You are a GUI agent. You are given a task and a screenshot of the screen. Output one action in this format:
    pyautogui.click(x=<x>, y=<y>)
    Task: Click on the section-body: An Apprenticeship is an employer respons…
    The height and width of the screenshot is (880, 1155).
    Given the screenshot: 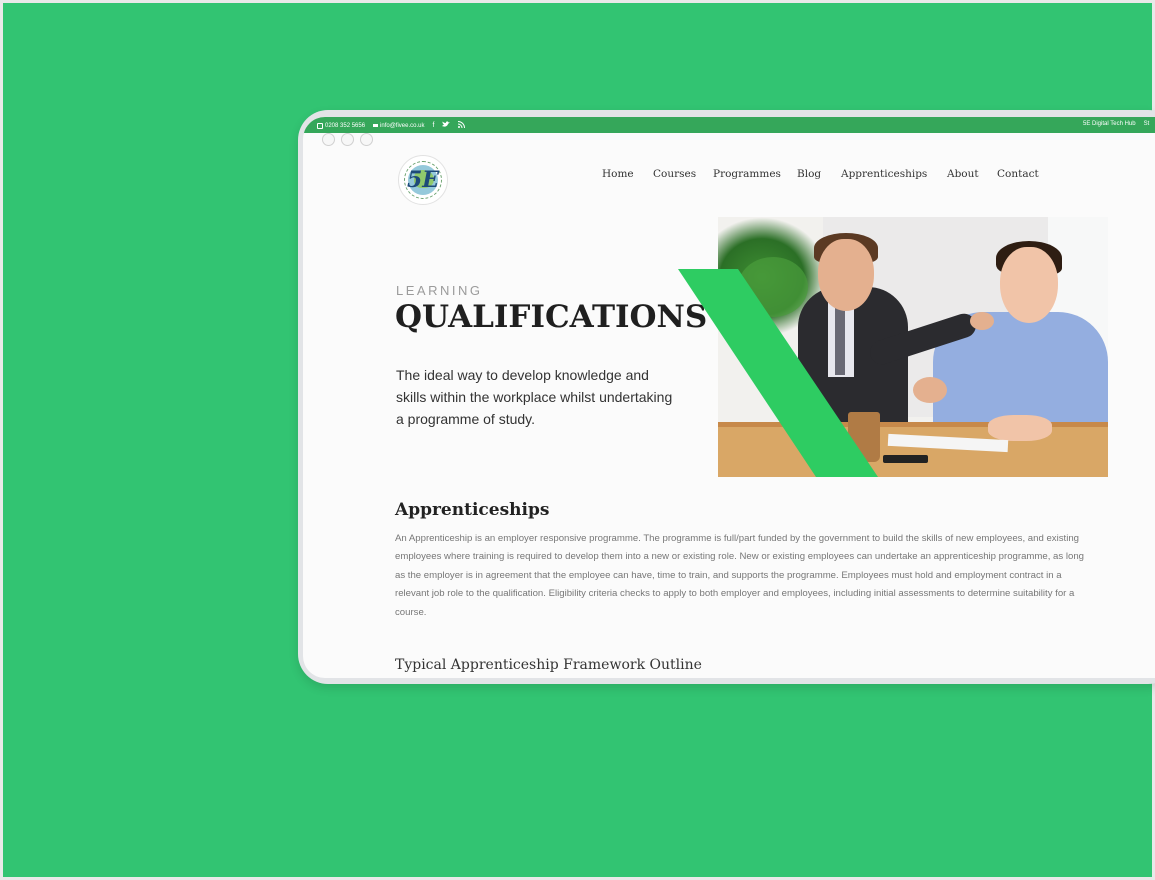 What is the action you would take?
    pyautogui.click(x=739, y=575)
    